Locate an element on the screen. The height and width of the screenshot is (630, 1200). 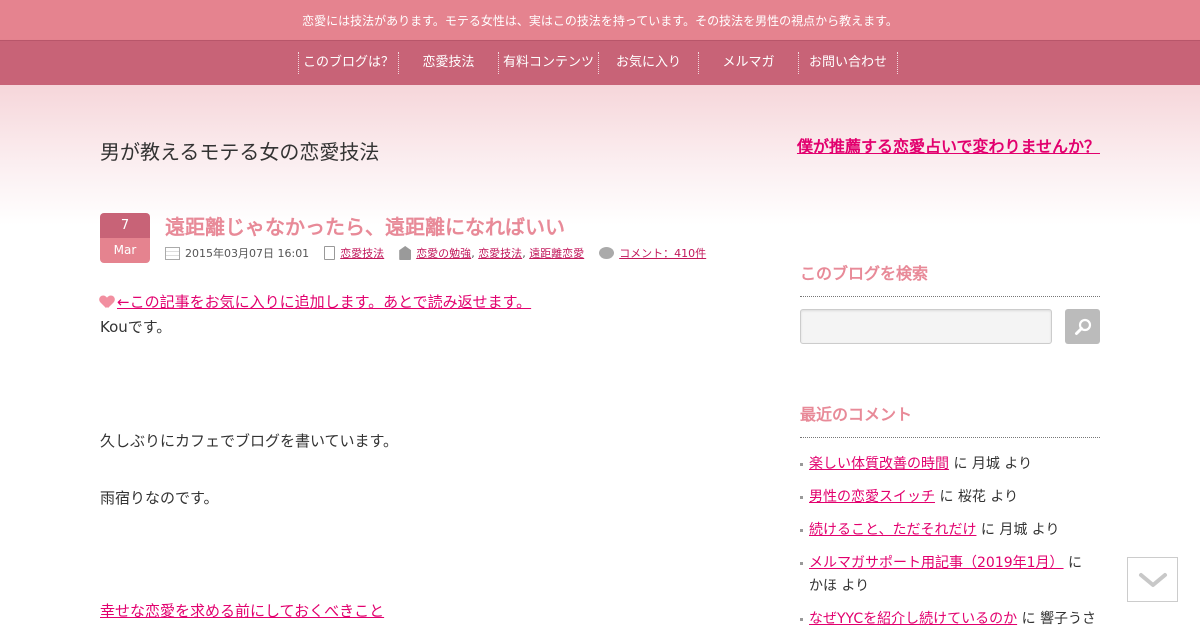
post-tag-link: 遠距離恋愛 is located at coordinates (556, 253).